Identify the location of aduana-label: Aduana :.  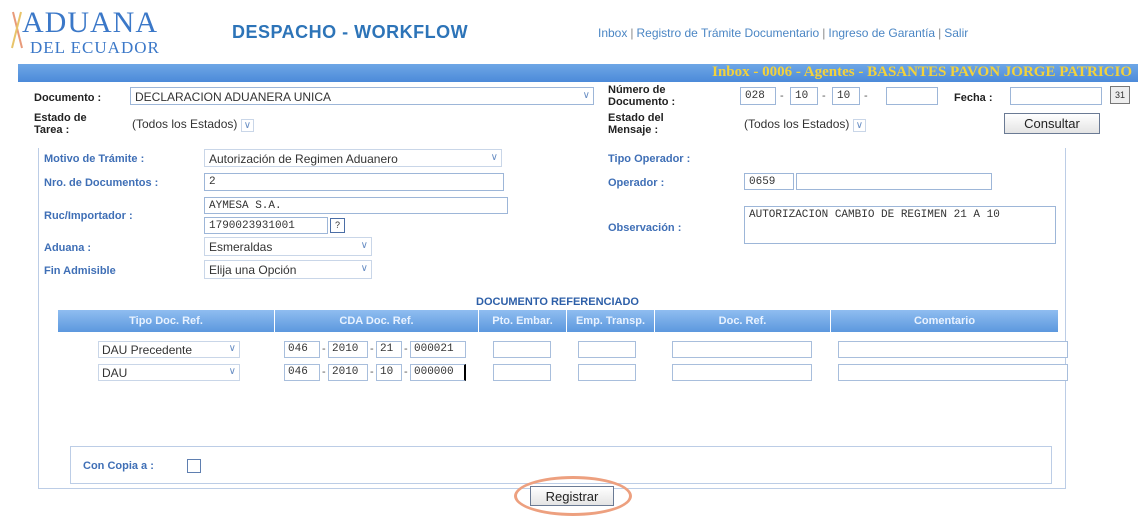
(68, 248).